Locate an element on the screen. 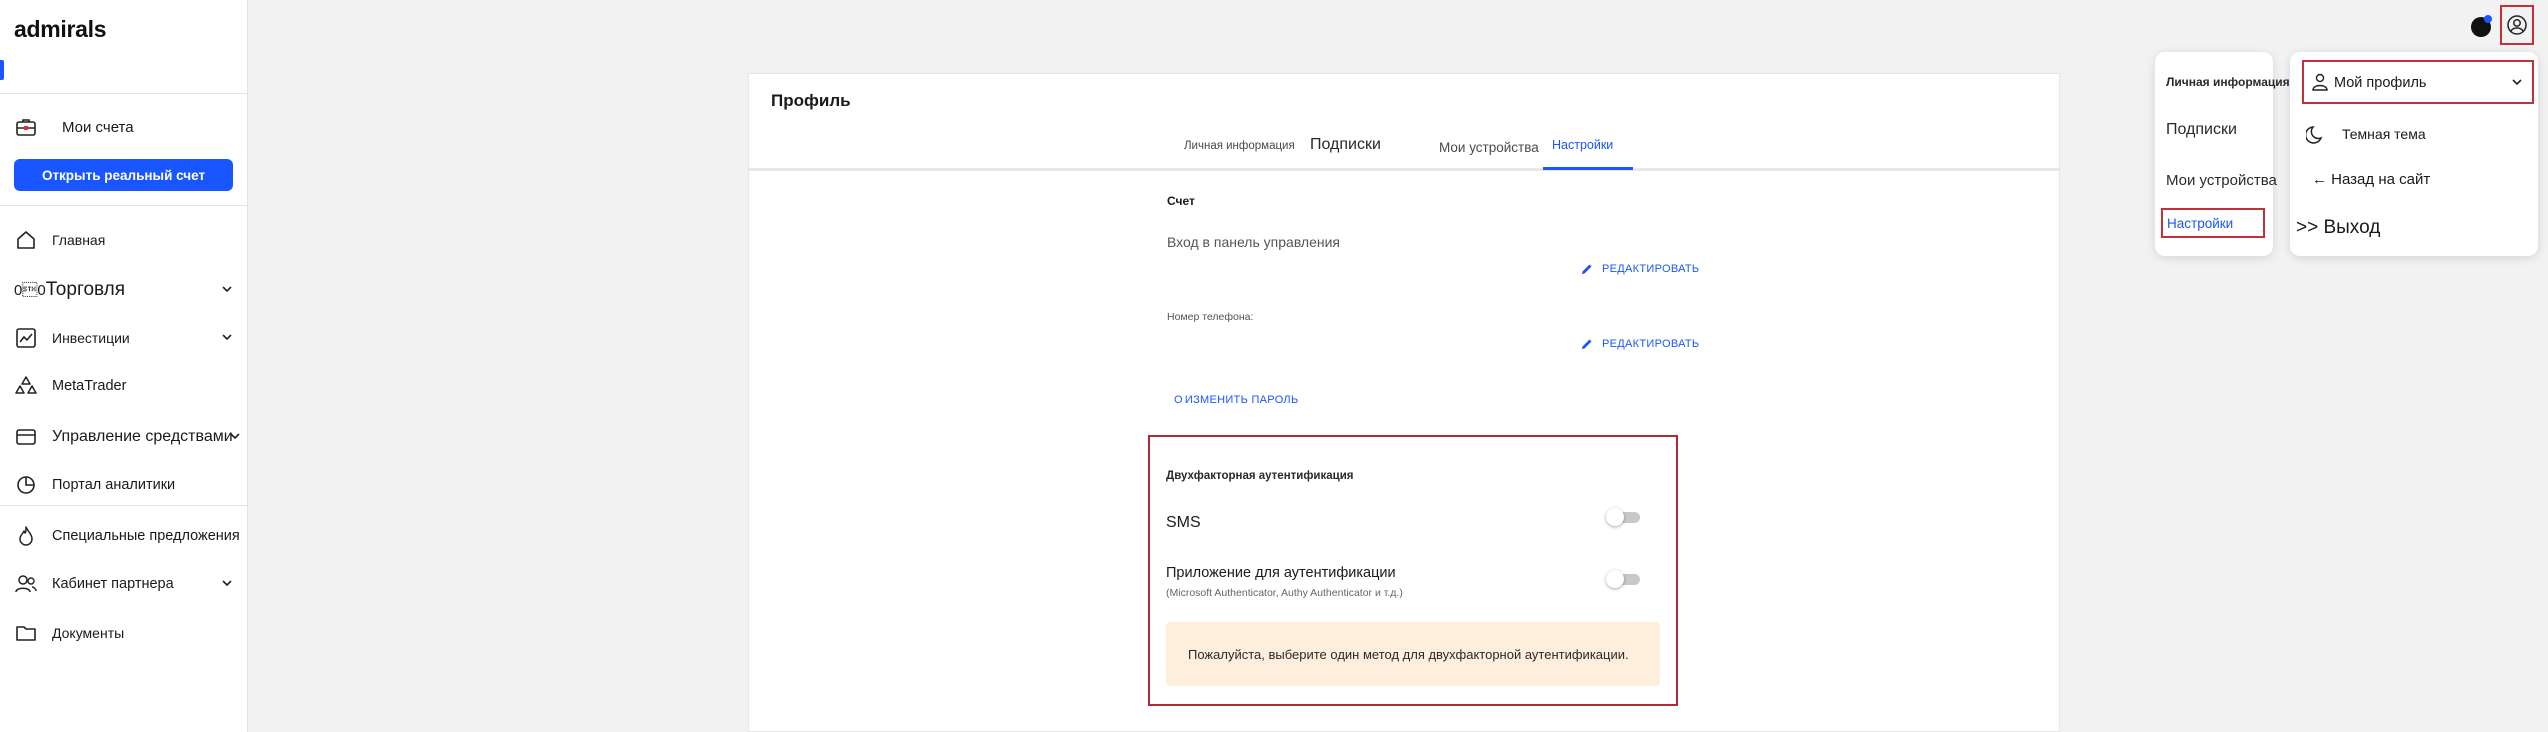  wallet-icon is located at coordinates (26, 437).